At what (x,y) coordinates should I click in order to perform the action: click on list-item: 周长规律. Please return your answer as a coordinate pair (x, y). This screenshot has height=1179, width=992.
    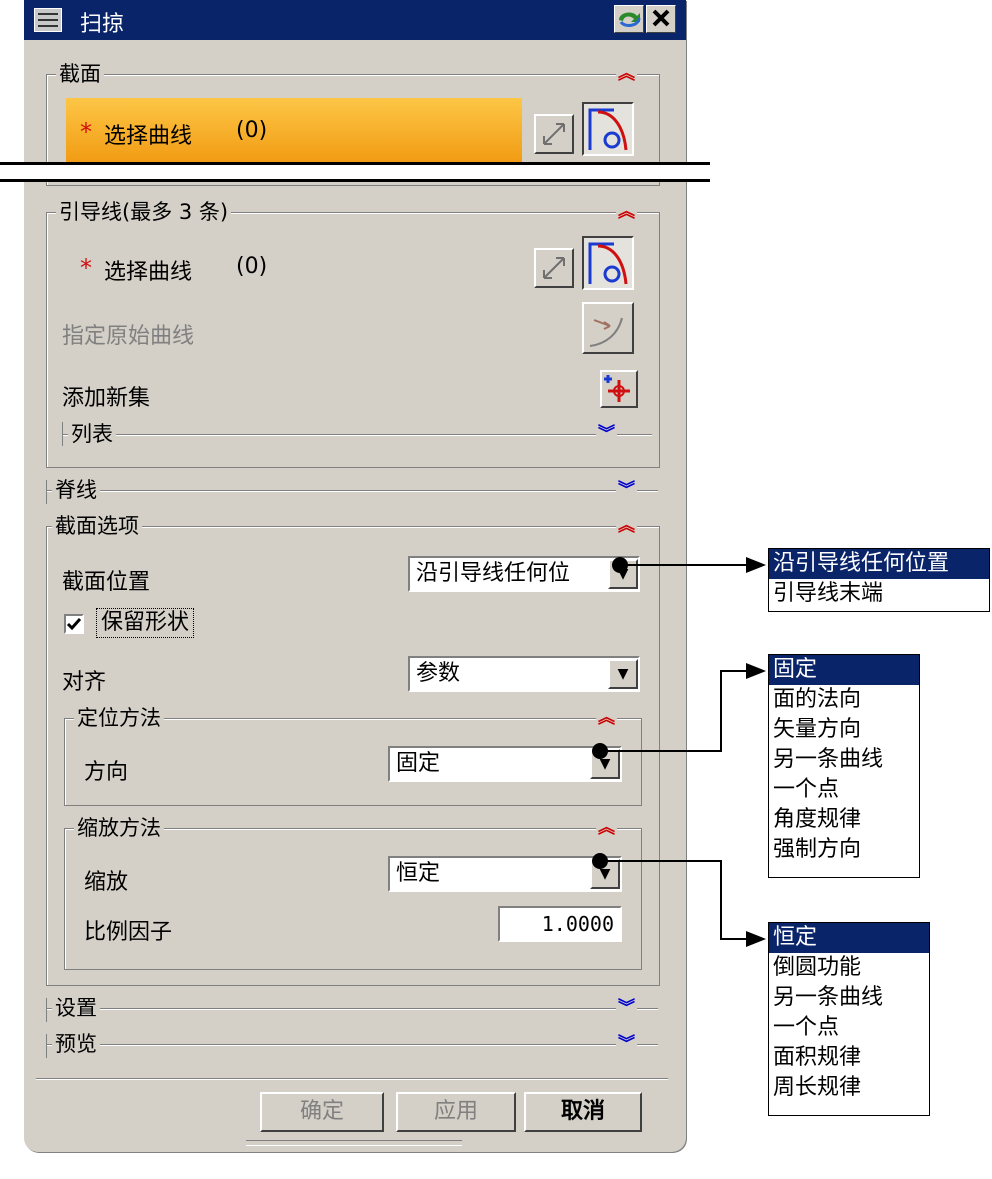
    Looking at the image, I should click on (849, 1088).